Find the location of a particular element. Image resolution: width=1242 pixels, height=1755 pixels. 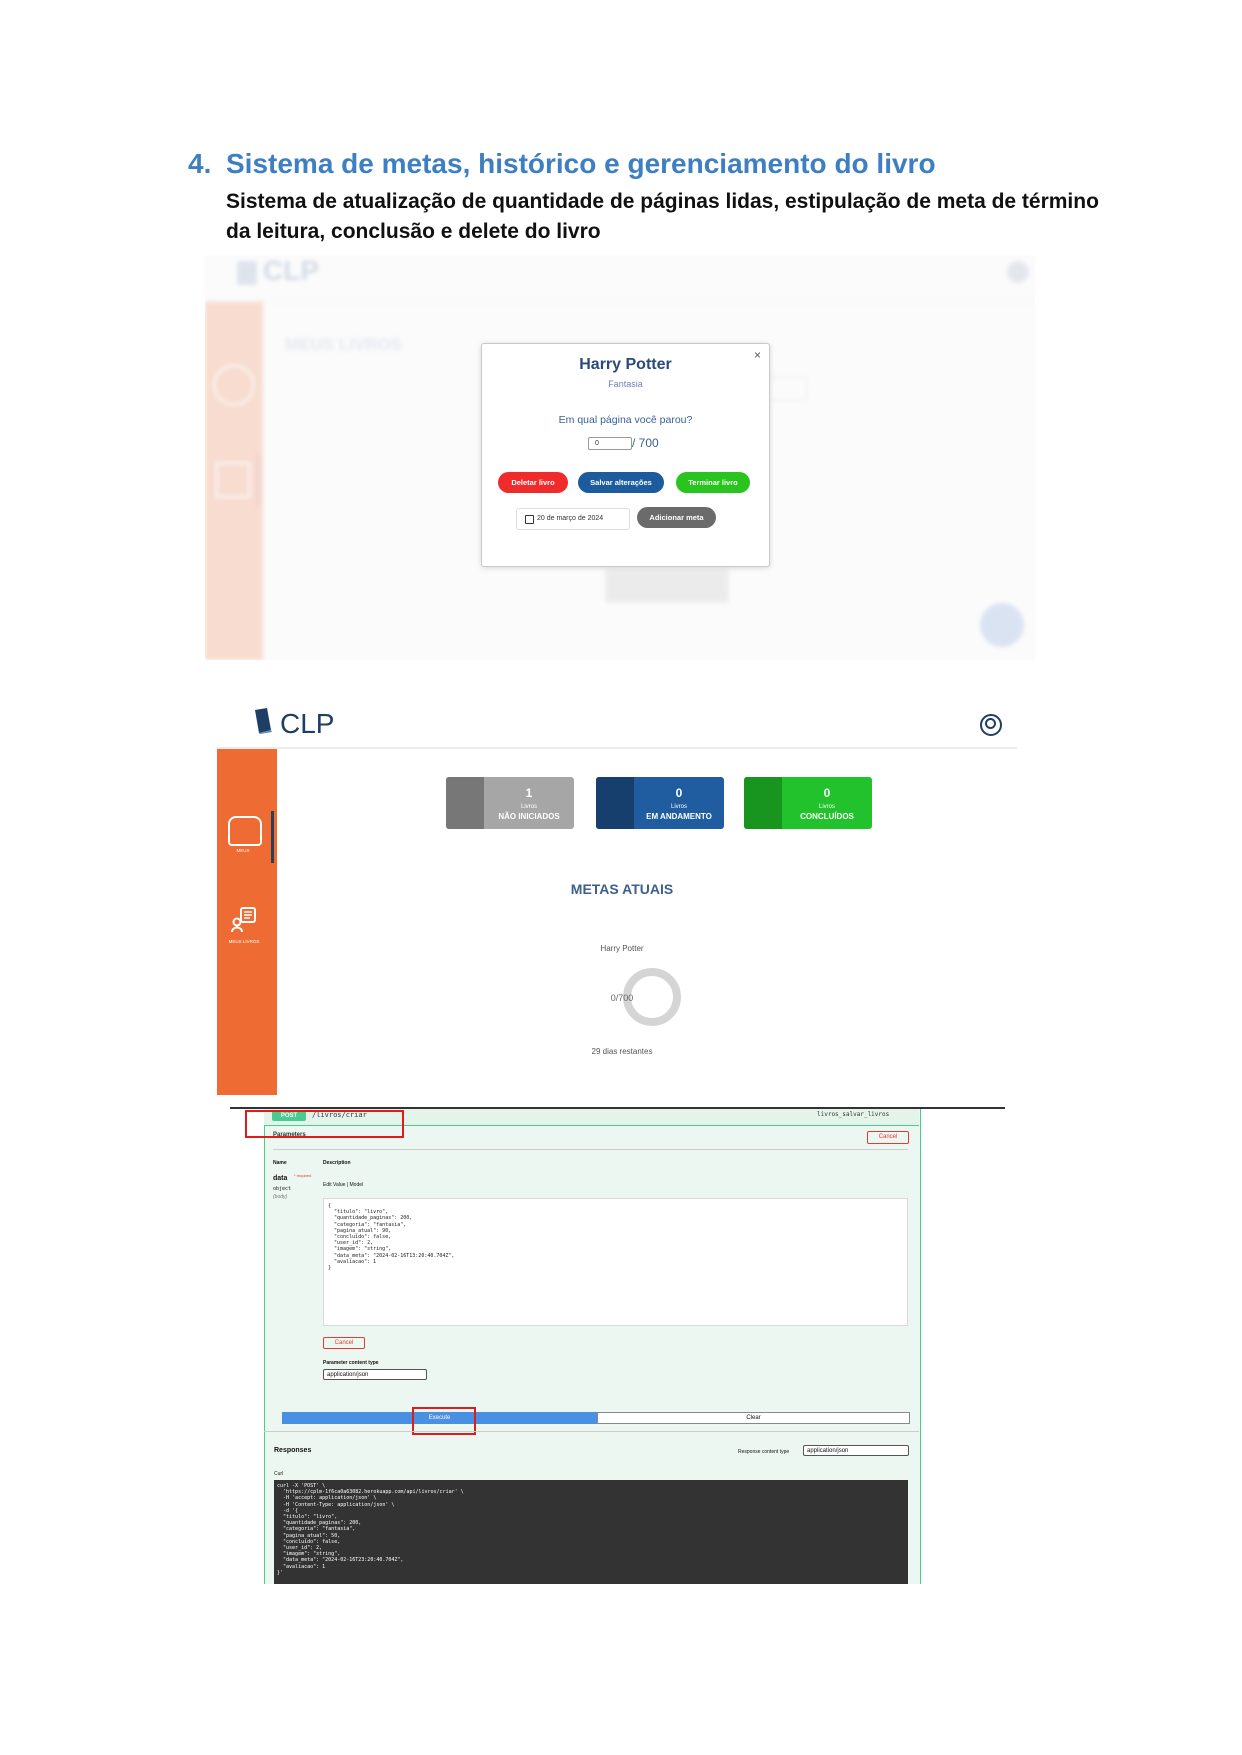

param-required: * required is located at coordinates (303, 1175).